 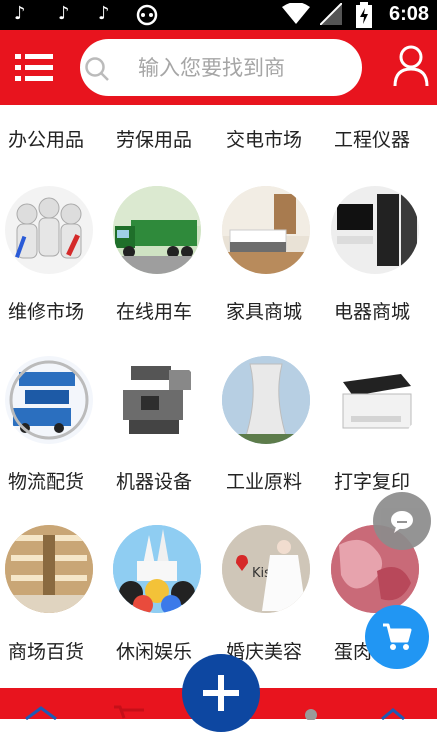 What do you see at coordinates (129, 712) in the screenshot?
I see `cart-nav-icon` at bounding box center [129, 712].